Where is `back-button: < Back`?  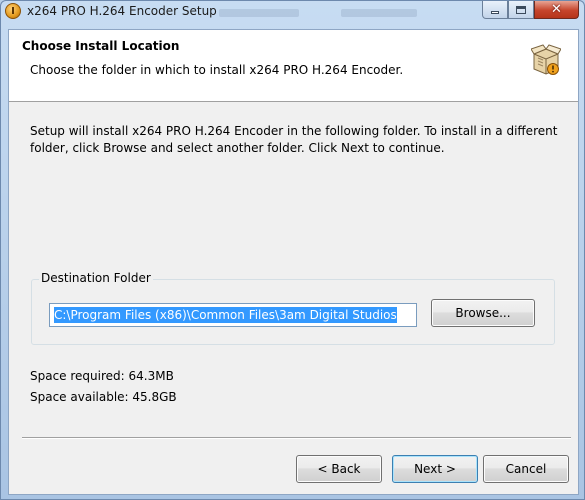 back-button: < Back is located at coordinates (339, 469).